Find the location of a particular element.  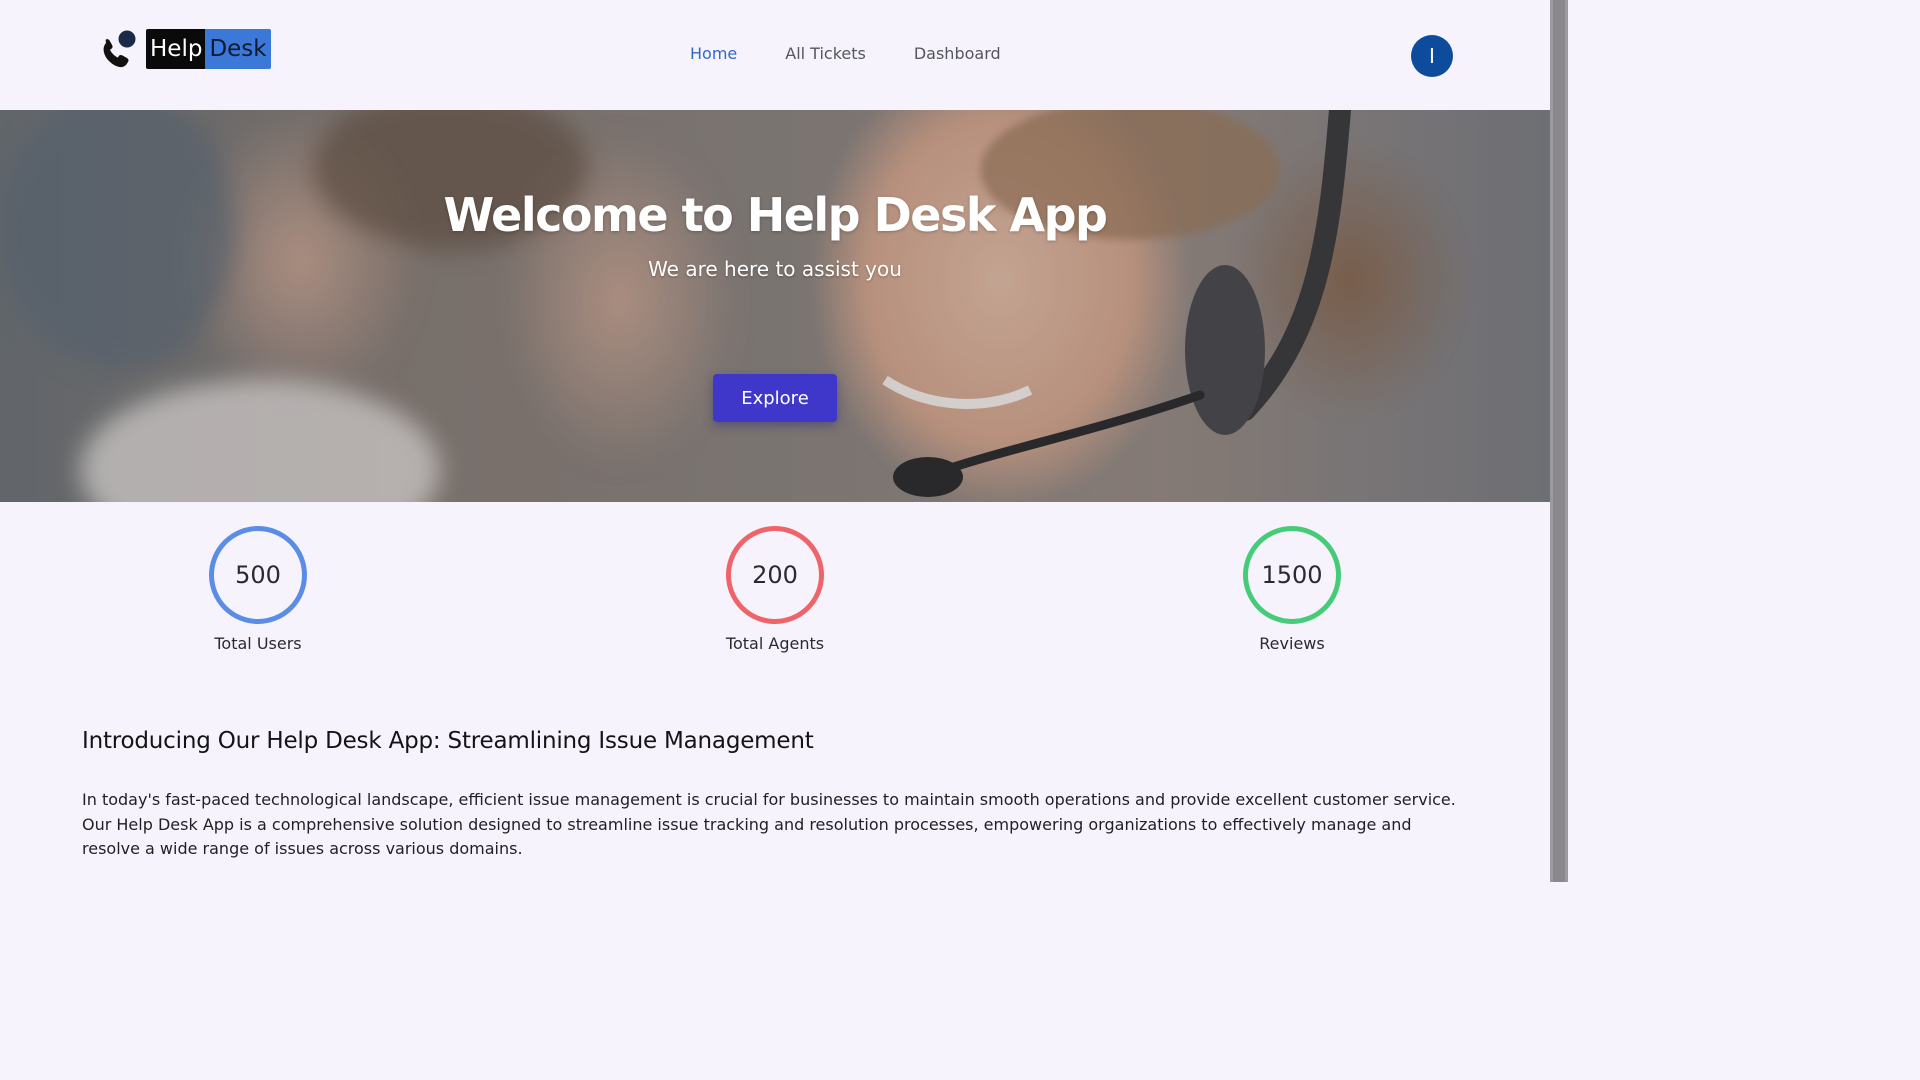

stat-total-agents: 200 Total Agents is located at coordinates (775, 589).